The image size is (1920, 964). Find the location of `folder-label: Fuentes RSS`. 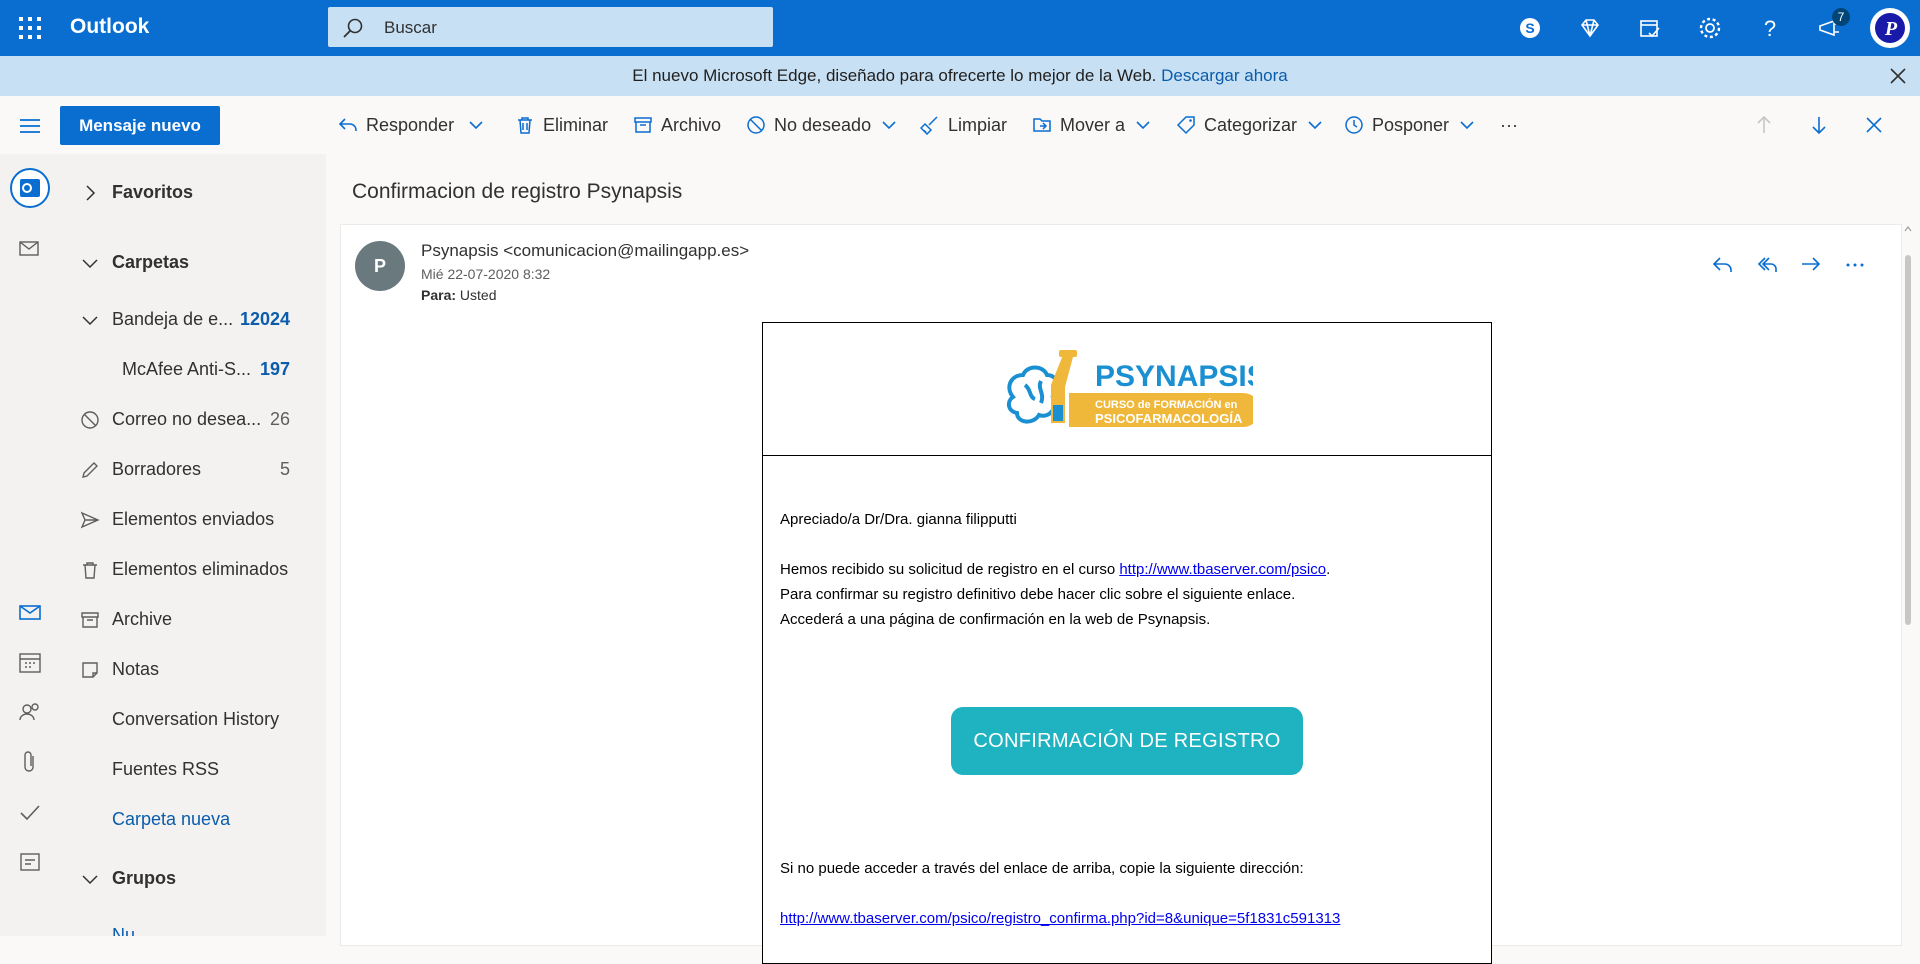

folder-label: Fuentes RSS is located at coordinates (166, 769).